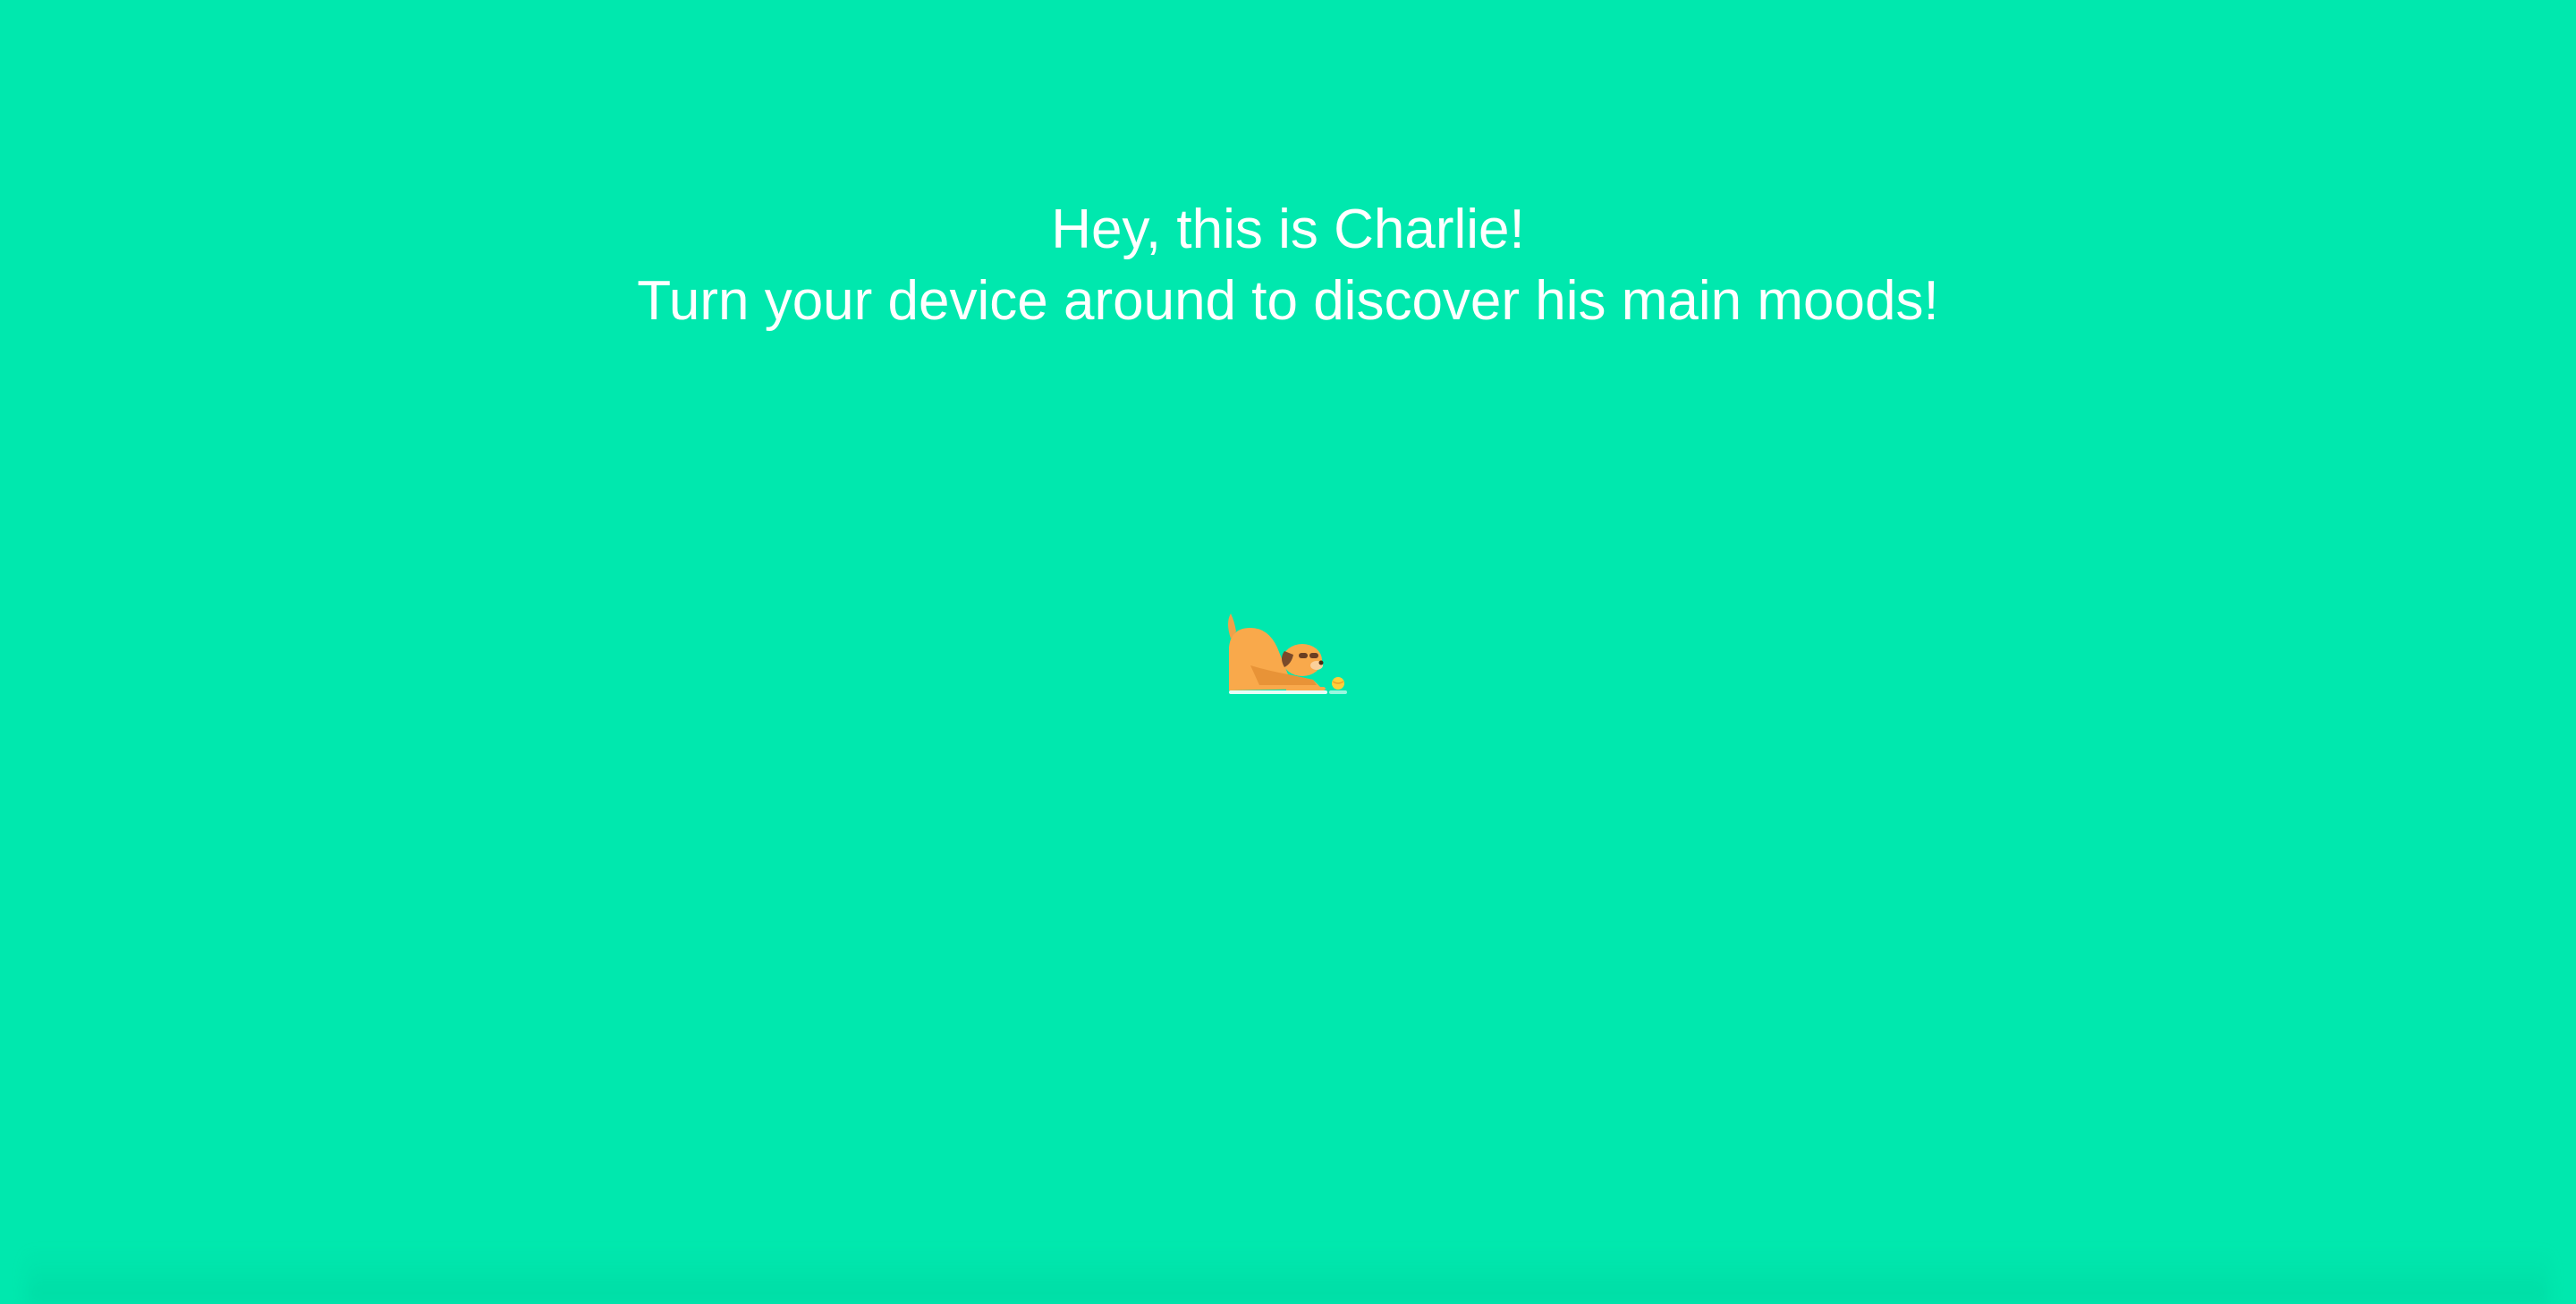 The height and width of the screenshot is (1304, 2576). What do you see at coordinates (1288, 655) in the screenshot?
I see `dog-playing-with-ball-icon` at bounding box center [1288, 655].